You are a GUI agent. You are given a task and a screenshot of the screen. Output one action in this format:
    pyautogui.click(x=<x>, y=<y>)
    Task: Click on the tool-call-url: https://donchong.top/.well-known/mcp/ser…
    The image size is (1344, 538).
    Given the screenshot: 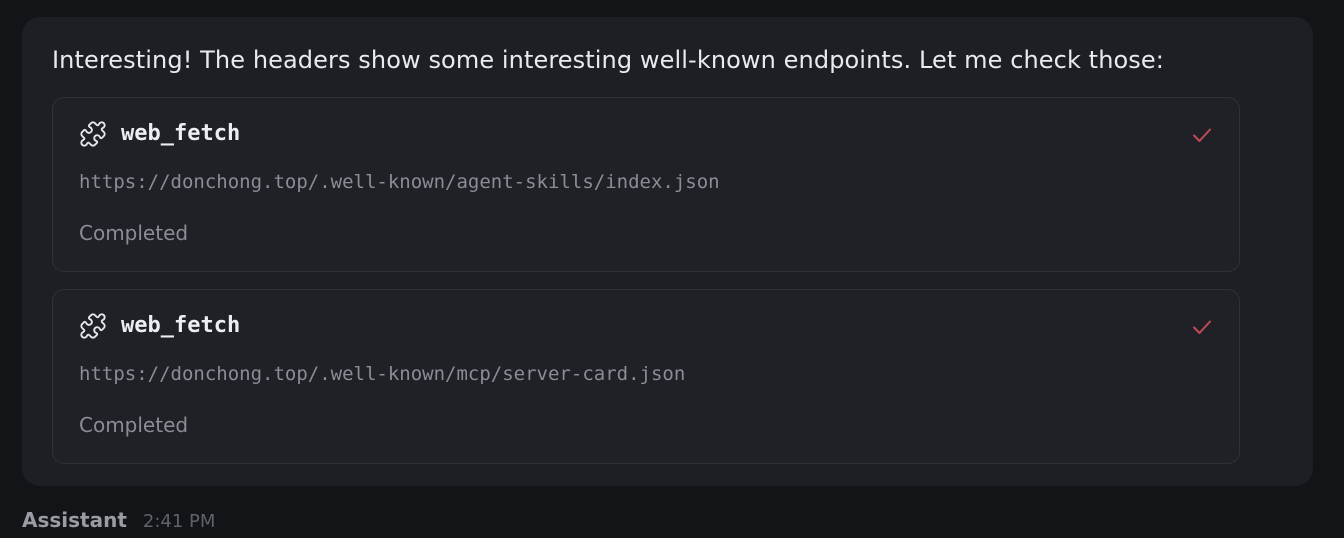 What is the action you would take?
    pyautogui.click(x=382, y=374)
    